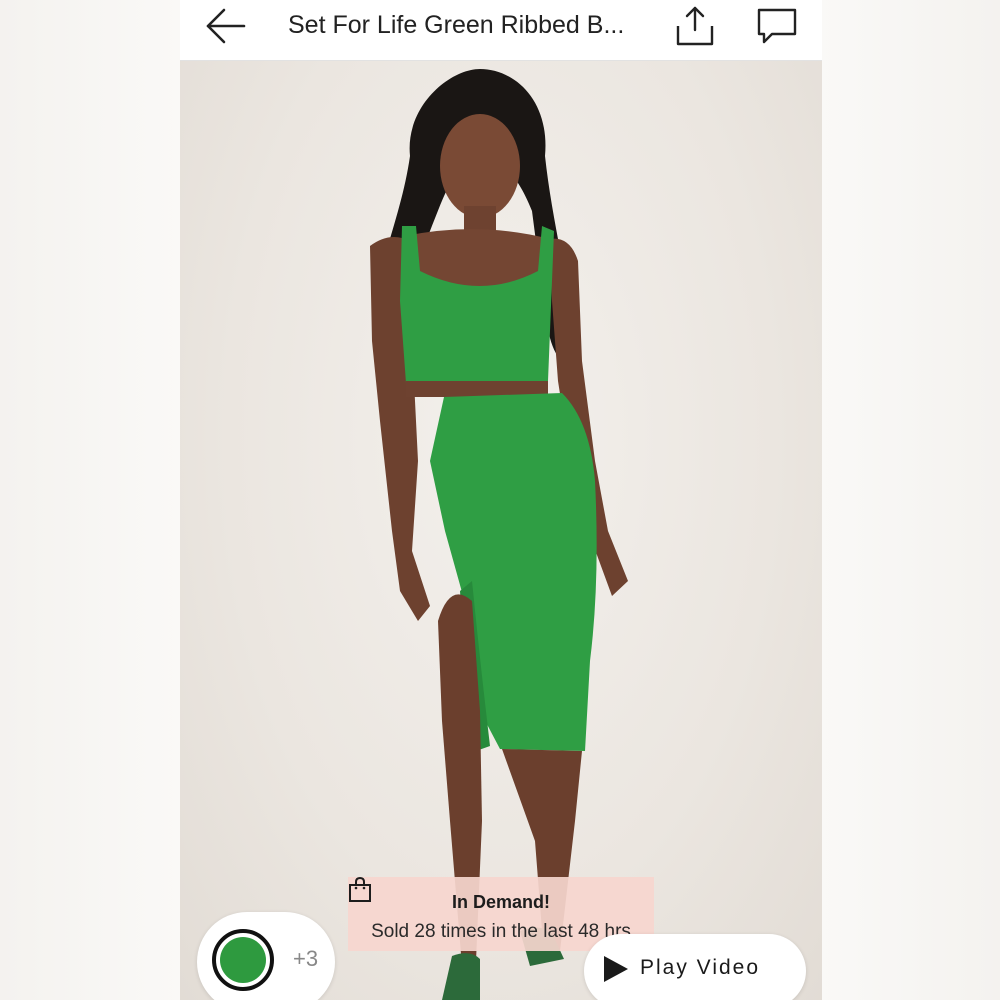 Image resolution: width=1000 pixels, height=1000 pixels. I want to click on share-upload-icon, so click(695, 26).